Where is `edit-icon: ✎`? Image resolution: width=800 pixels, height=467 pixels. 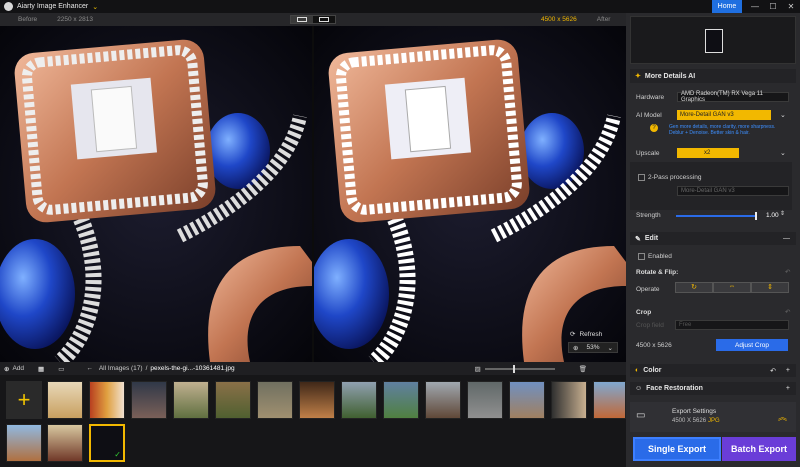 edit-icon: ✎ is located at coordinates (638, 239).